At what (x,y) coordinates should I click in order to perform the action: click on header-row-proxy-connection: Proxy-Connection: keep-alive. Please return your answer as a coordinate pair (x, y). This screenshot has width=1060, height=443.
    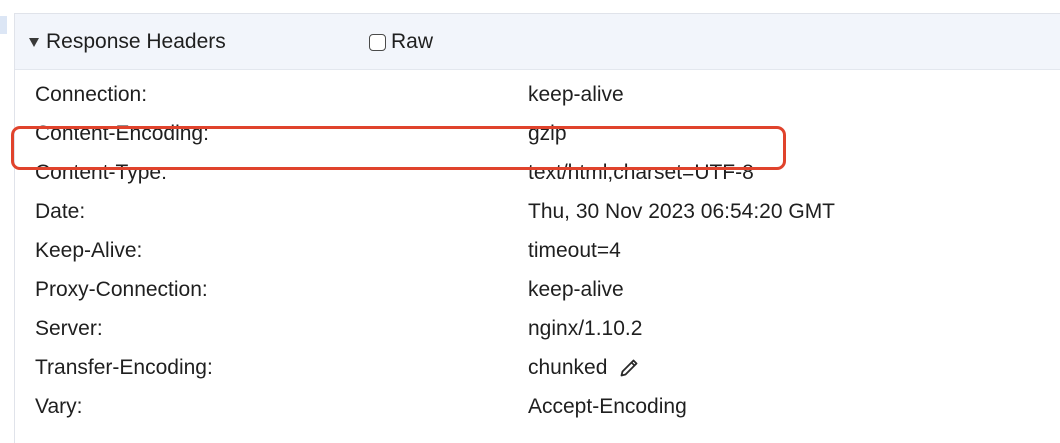
    Looking at the image, I should click on (537, 290).